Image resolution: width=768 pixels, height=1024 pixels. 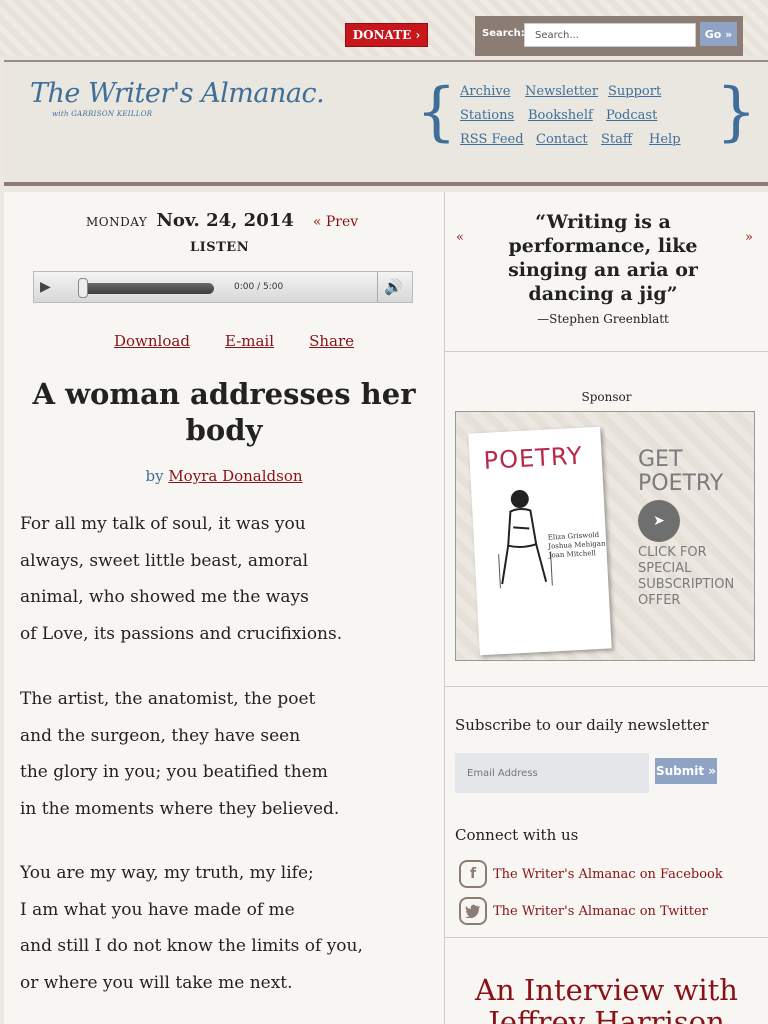 What do you see at coordinates (160, 735) in the screenshot?
I see `poem-line: and the surgeon, they have seen` at bounding box center [160, 735].